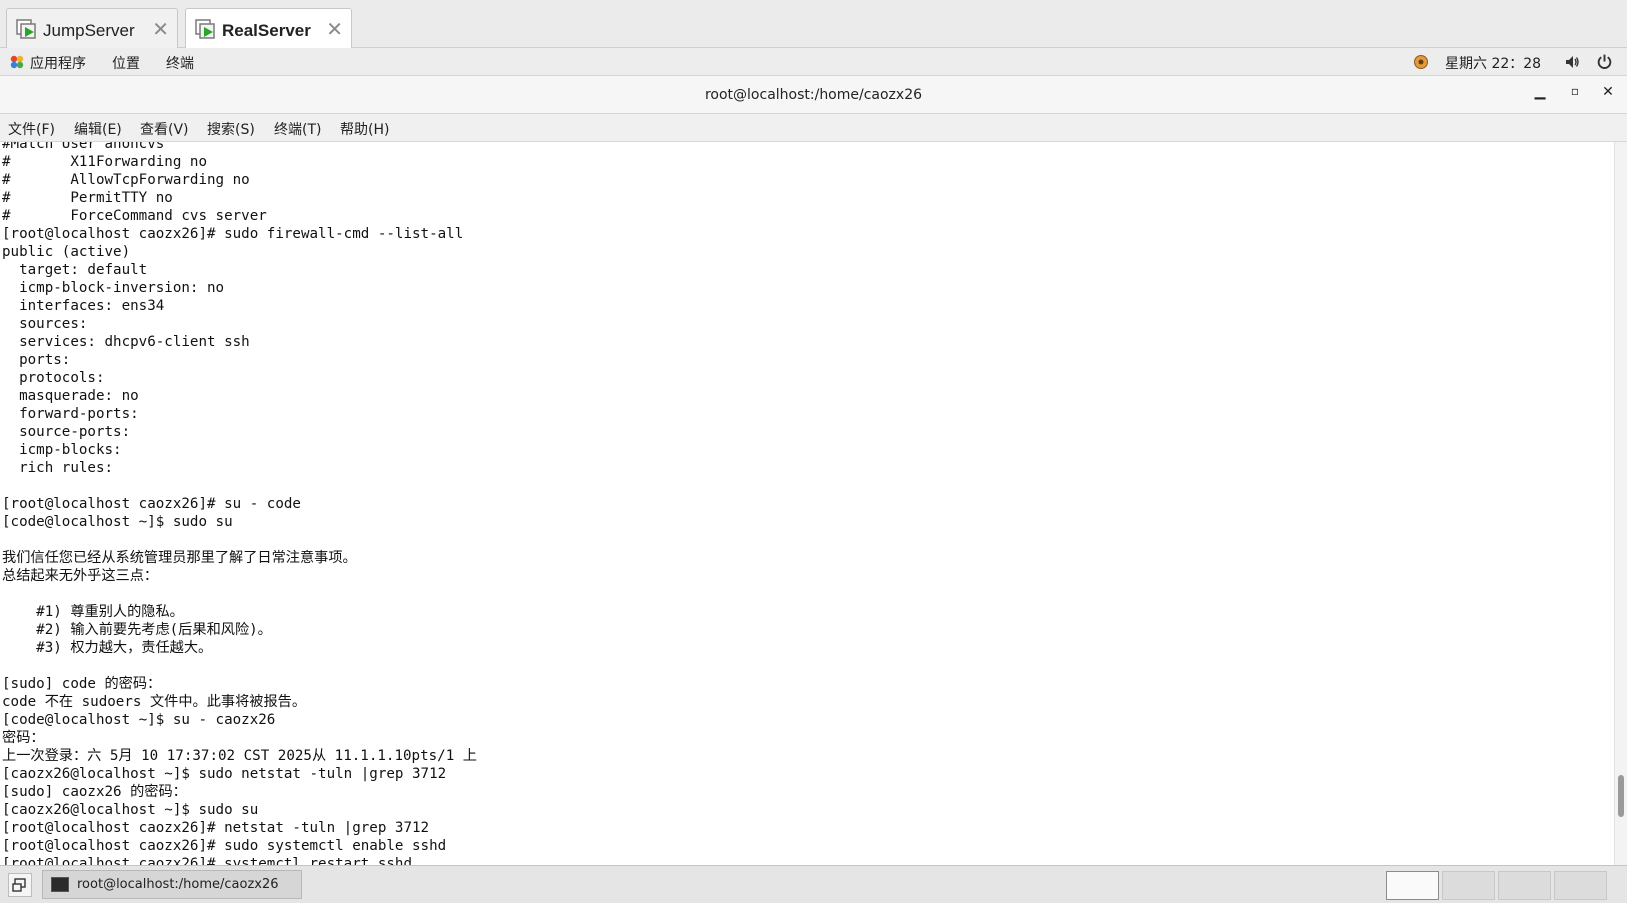 This screenshot has width=1627, height=903. I want to click on tab-label: JumpServer, so click(89, 30).